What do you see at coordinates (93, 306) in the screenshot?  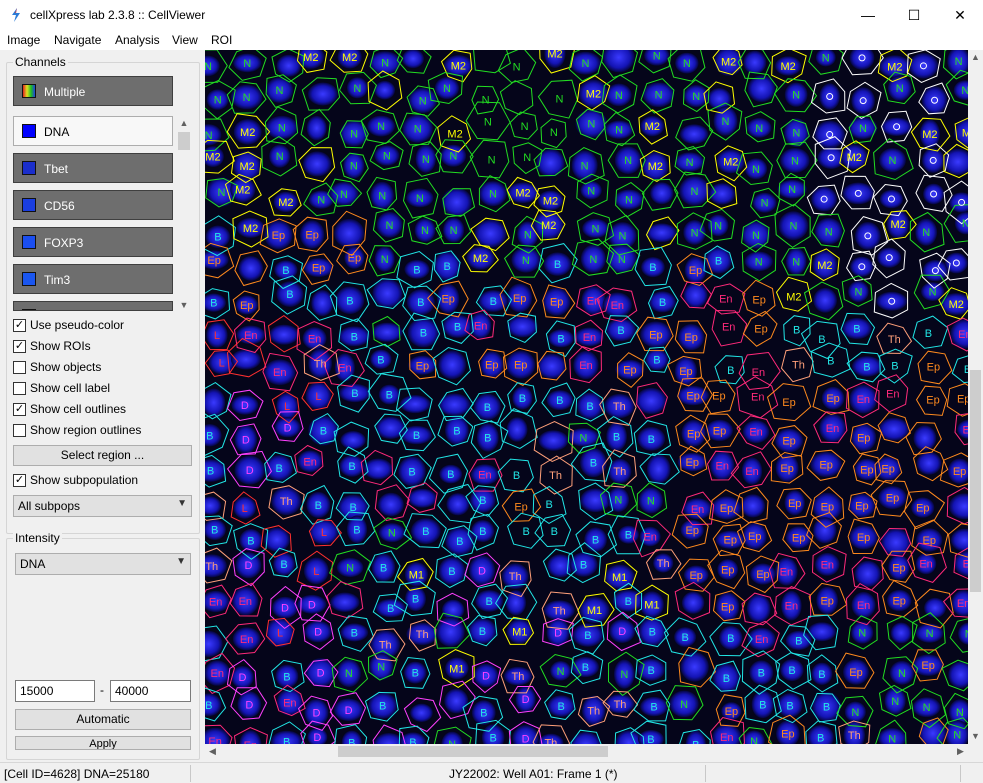 I see `channel-next-button` at bounding box center [93, 306].